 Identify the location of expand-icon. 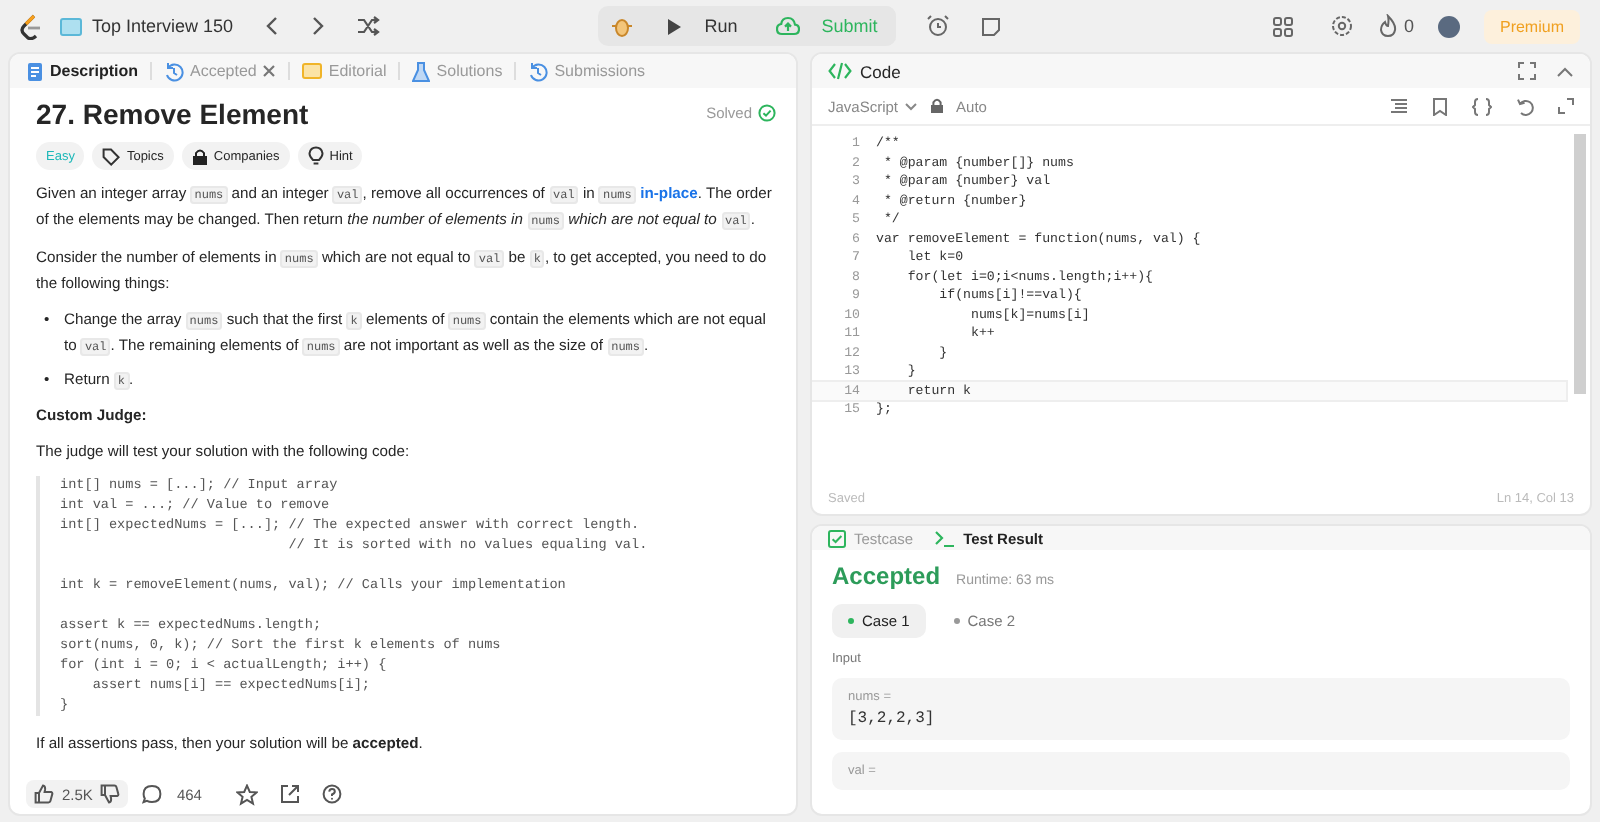
(1566, 106).